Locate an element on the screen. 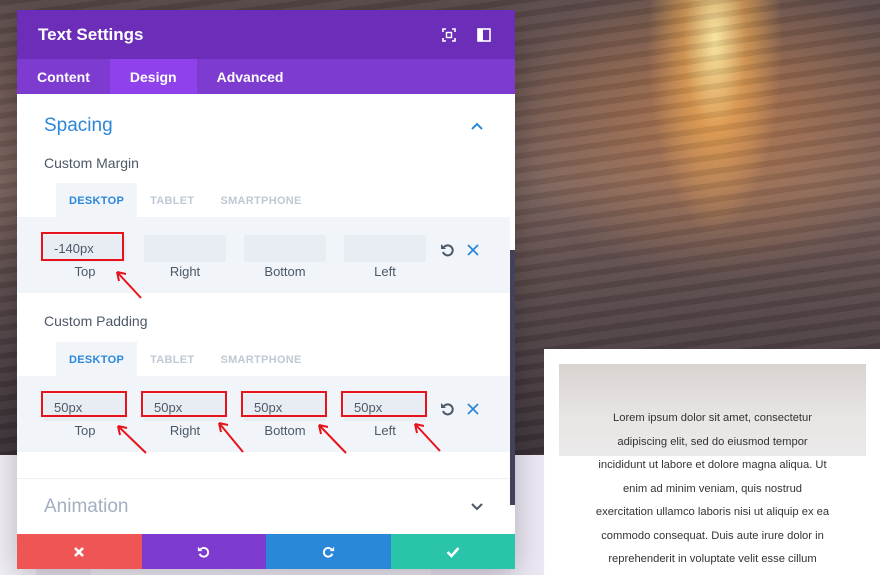 This screenshot has width=880, height=575. margin-right-field: Right is located at coordinates (185, 257).